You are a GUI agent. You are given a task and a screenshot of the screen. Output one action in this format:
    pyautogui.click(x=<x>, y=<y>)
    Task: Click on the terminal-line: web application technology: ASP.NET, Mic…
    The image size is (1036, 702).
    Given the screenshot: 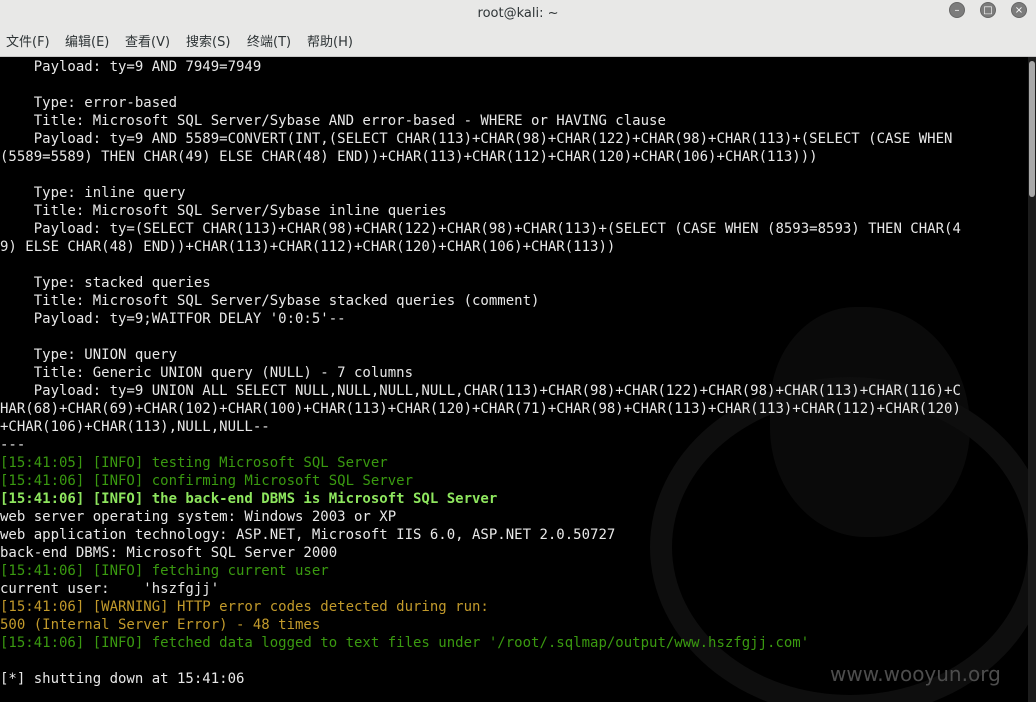 What is the action you would take?
    pyautogui.click(x=308, y=535)
    